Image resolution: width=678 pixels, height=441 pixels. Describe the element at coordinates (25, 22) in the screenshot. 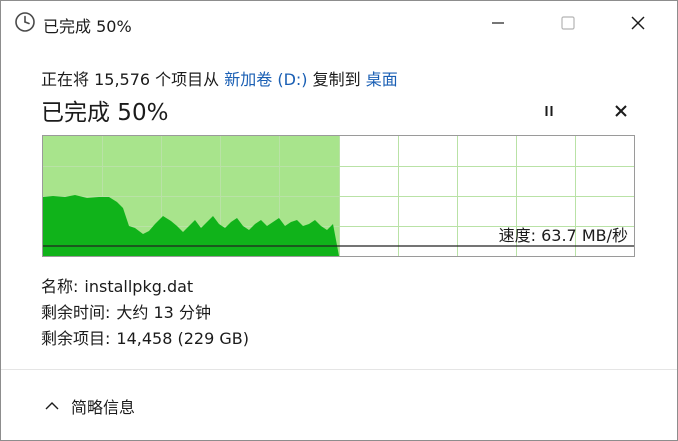

I see `clock-icon` at that location.